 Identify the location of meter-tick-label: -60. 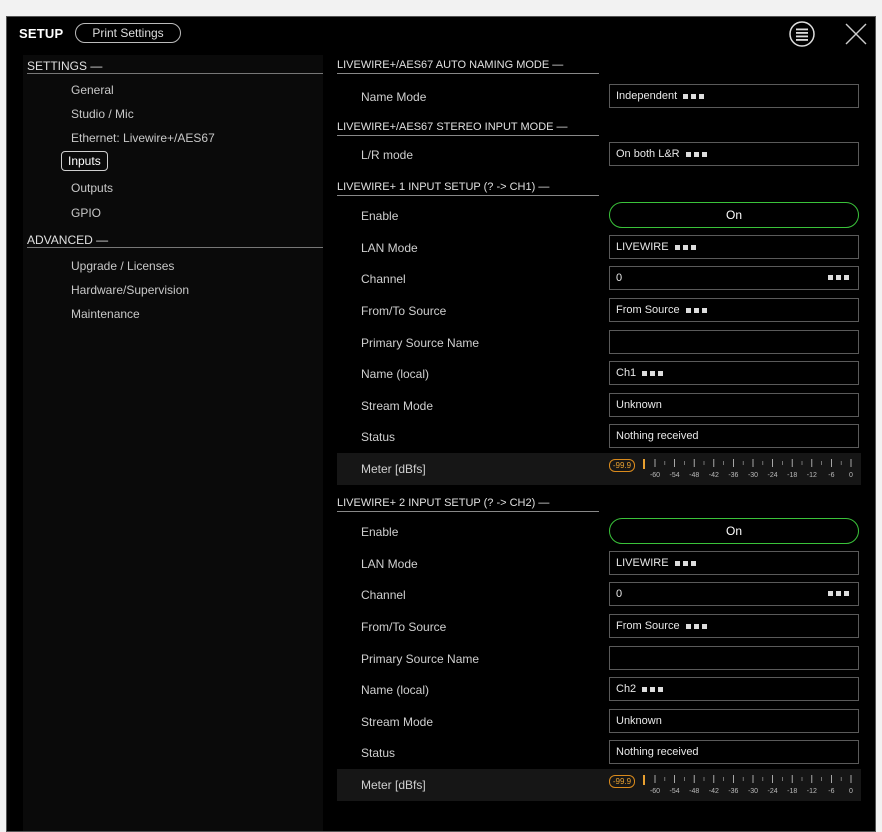
(655, 791).